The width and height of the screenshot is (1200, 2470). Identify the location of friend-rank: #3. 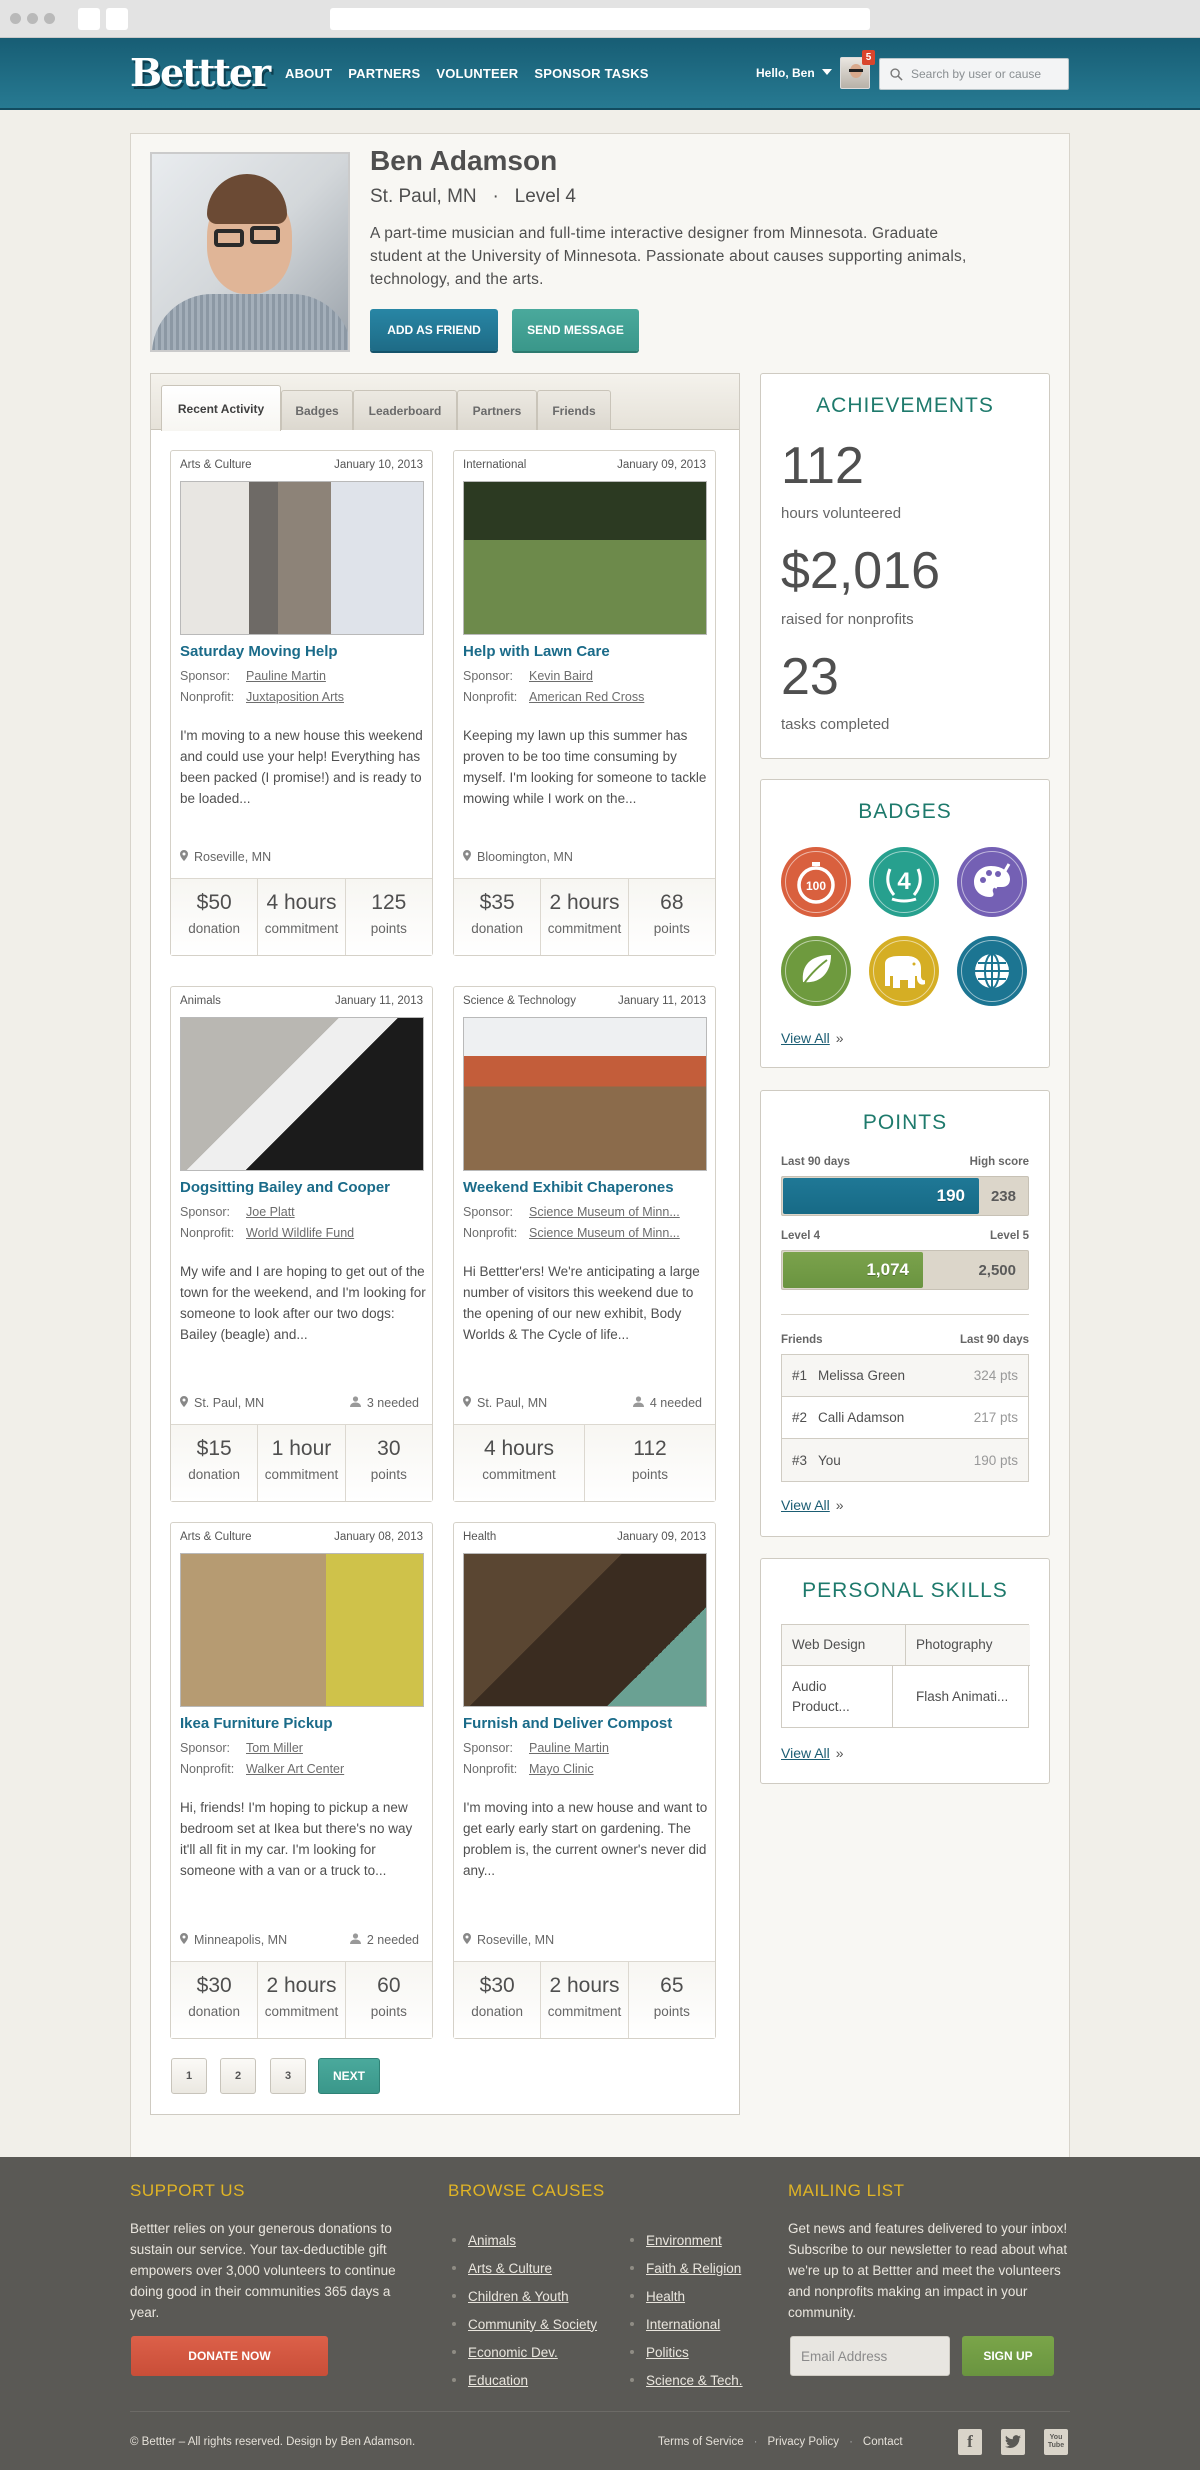
(800, 1460).